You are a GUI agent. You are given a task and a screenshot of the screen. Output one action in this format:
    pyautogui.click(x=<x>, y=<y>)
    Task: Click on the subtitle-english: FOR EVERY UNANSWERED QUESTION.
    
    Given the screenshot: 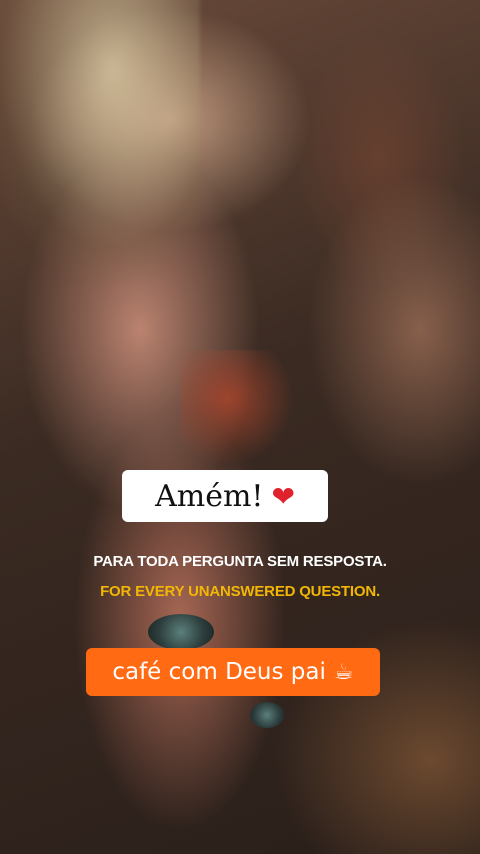 What is the action you would take?
    pyautogui.click(x=240, y=591)
    